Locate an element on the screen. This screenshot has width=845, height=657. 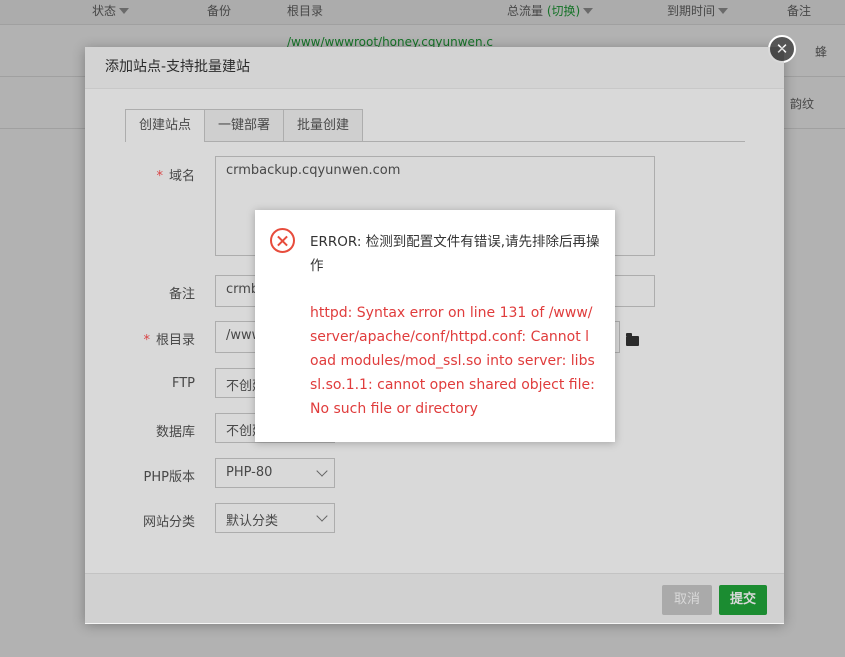
error-title: ERROR: 检测到配置文件有错误,请先排除后再操作 is located at coordinates (455, 254).